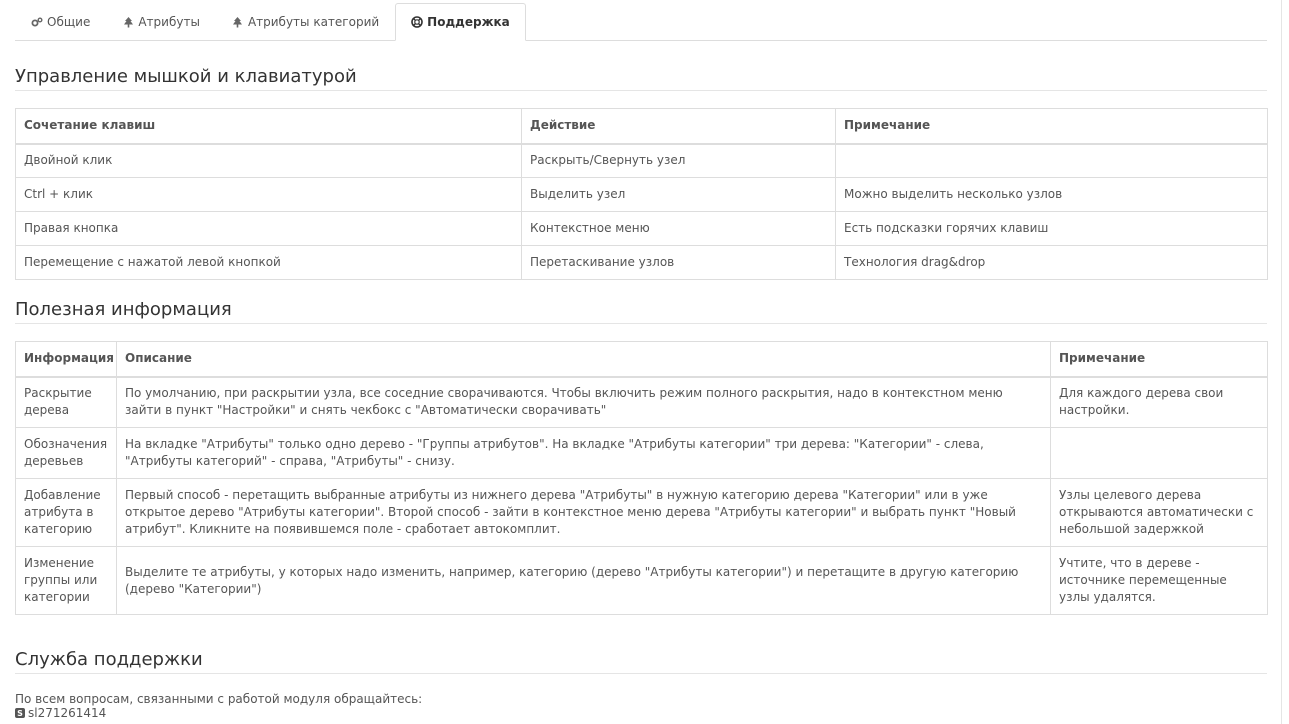 The width and height of the screenshot is (1289, 724). I want to click on keyboard-section-title: Управление мышкой и клавиатурой, so click(641, 78).